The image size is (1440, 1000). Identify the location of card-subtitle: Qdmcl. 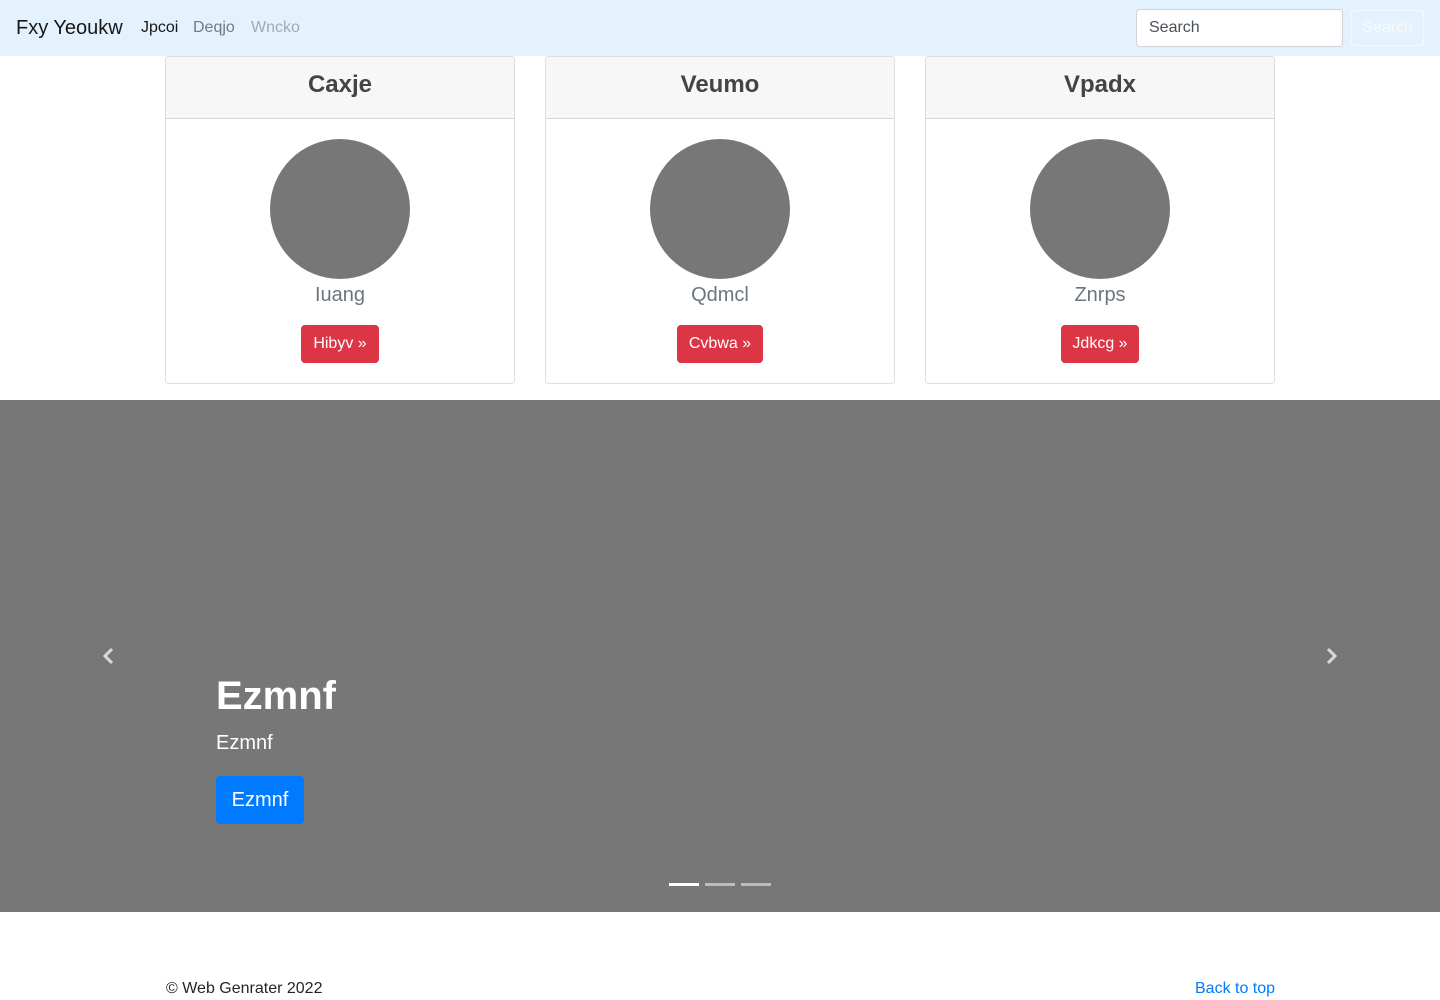
(720, 295).